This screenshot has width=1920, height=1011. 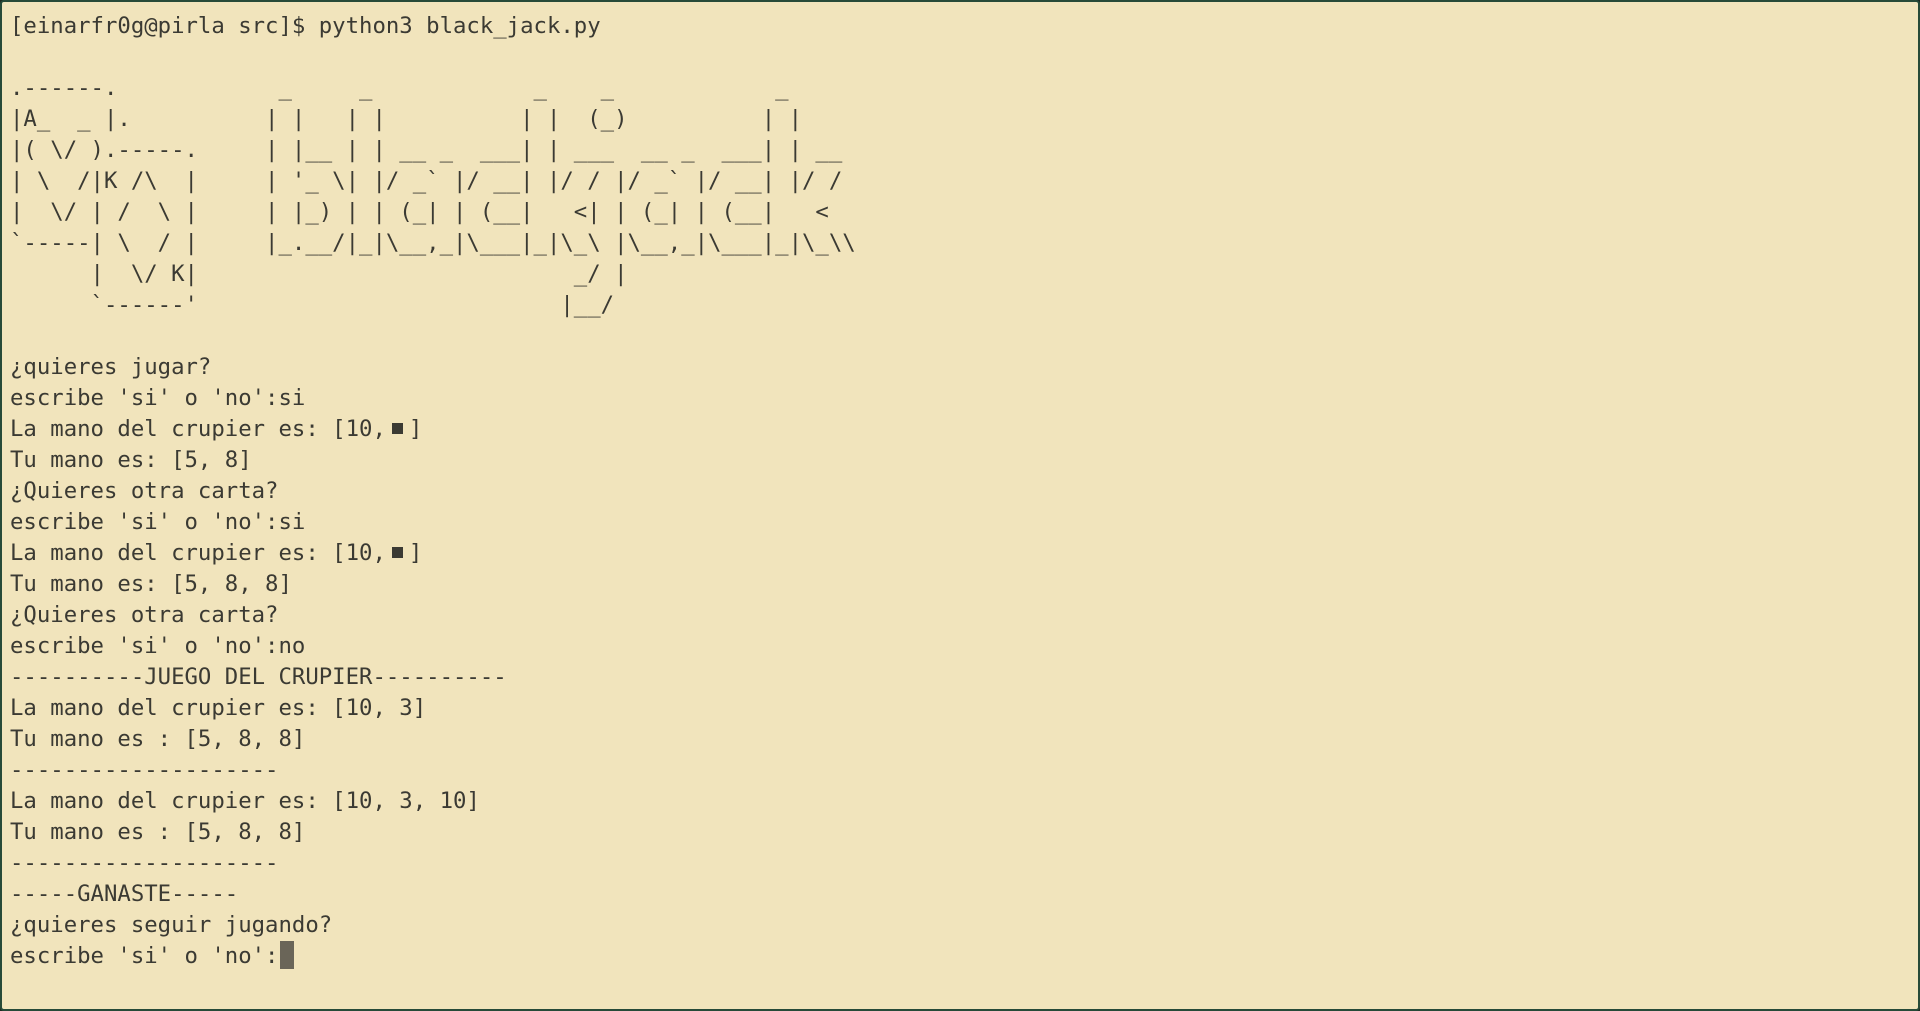 What do you see at coordinates (144, 956) in the screenshot?
I see `current-prompt-text: escribe 'si' o 'no':` at bounding box center [144, 956].